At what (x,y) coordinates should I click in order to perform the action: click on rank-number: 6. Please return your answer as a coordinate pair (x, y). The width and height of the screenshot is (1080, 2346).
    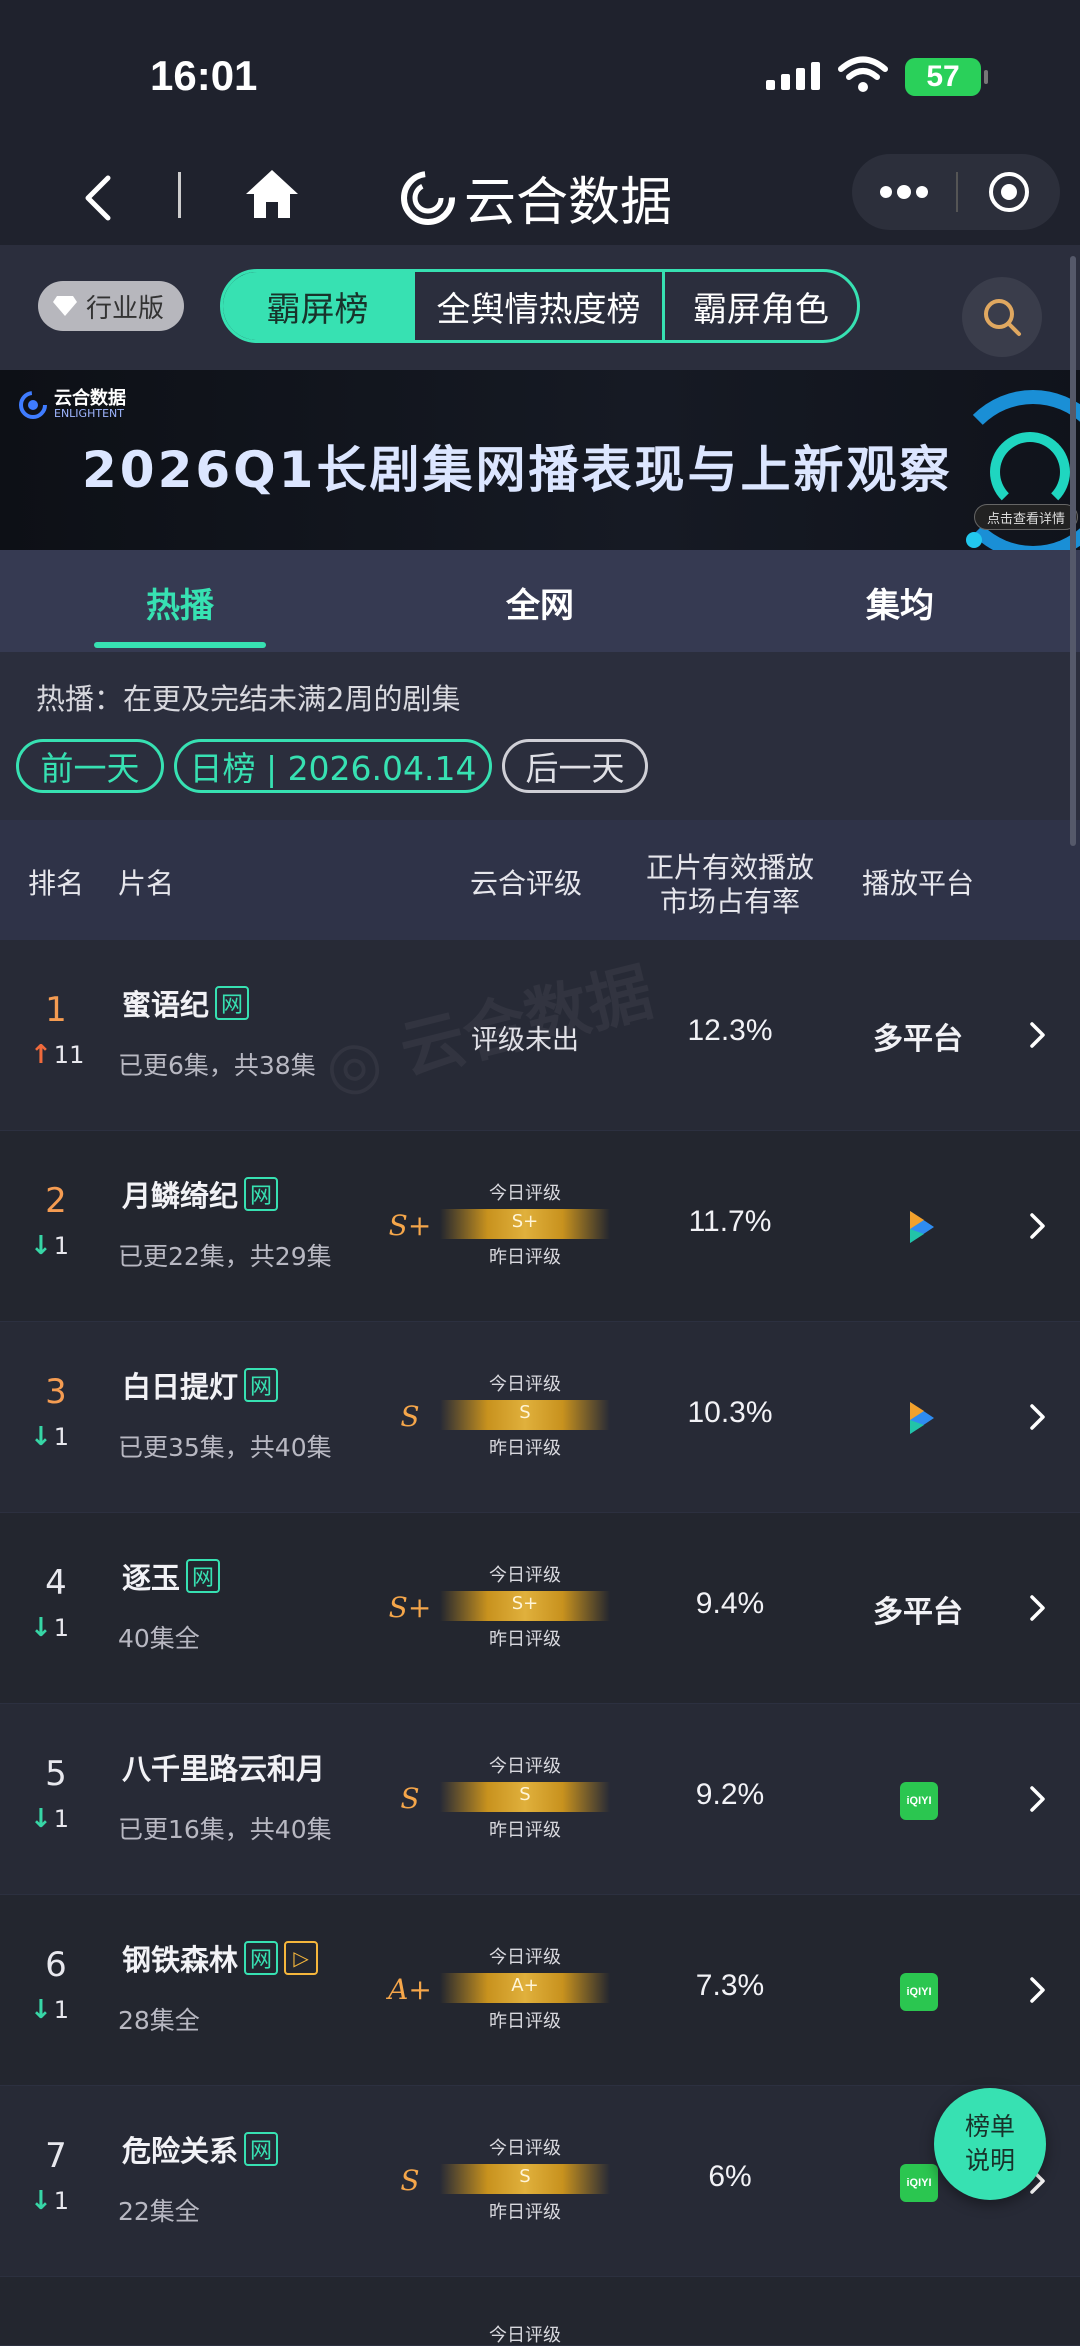
    Looking at the image, I should click on (56, 1965).